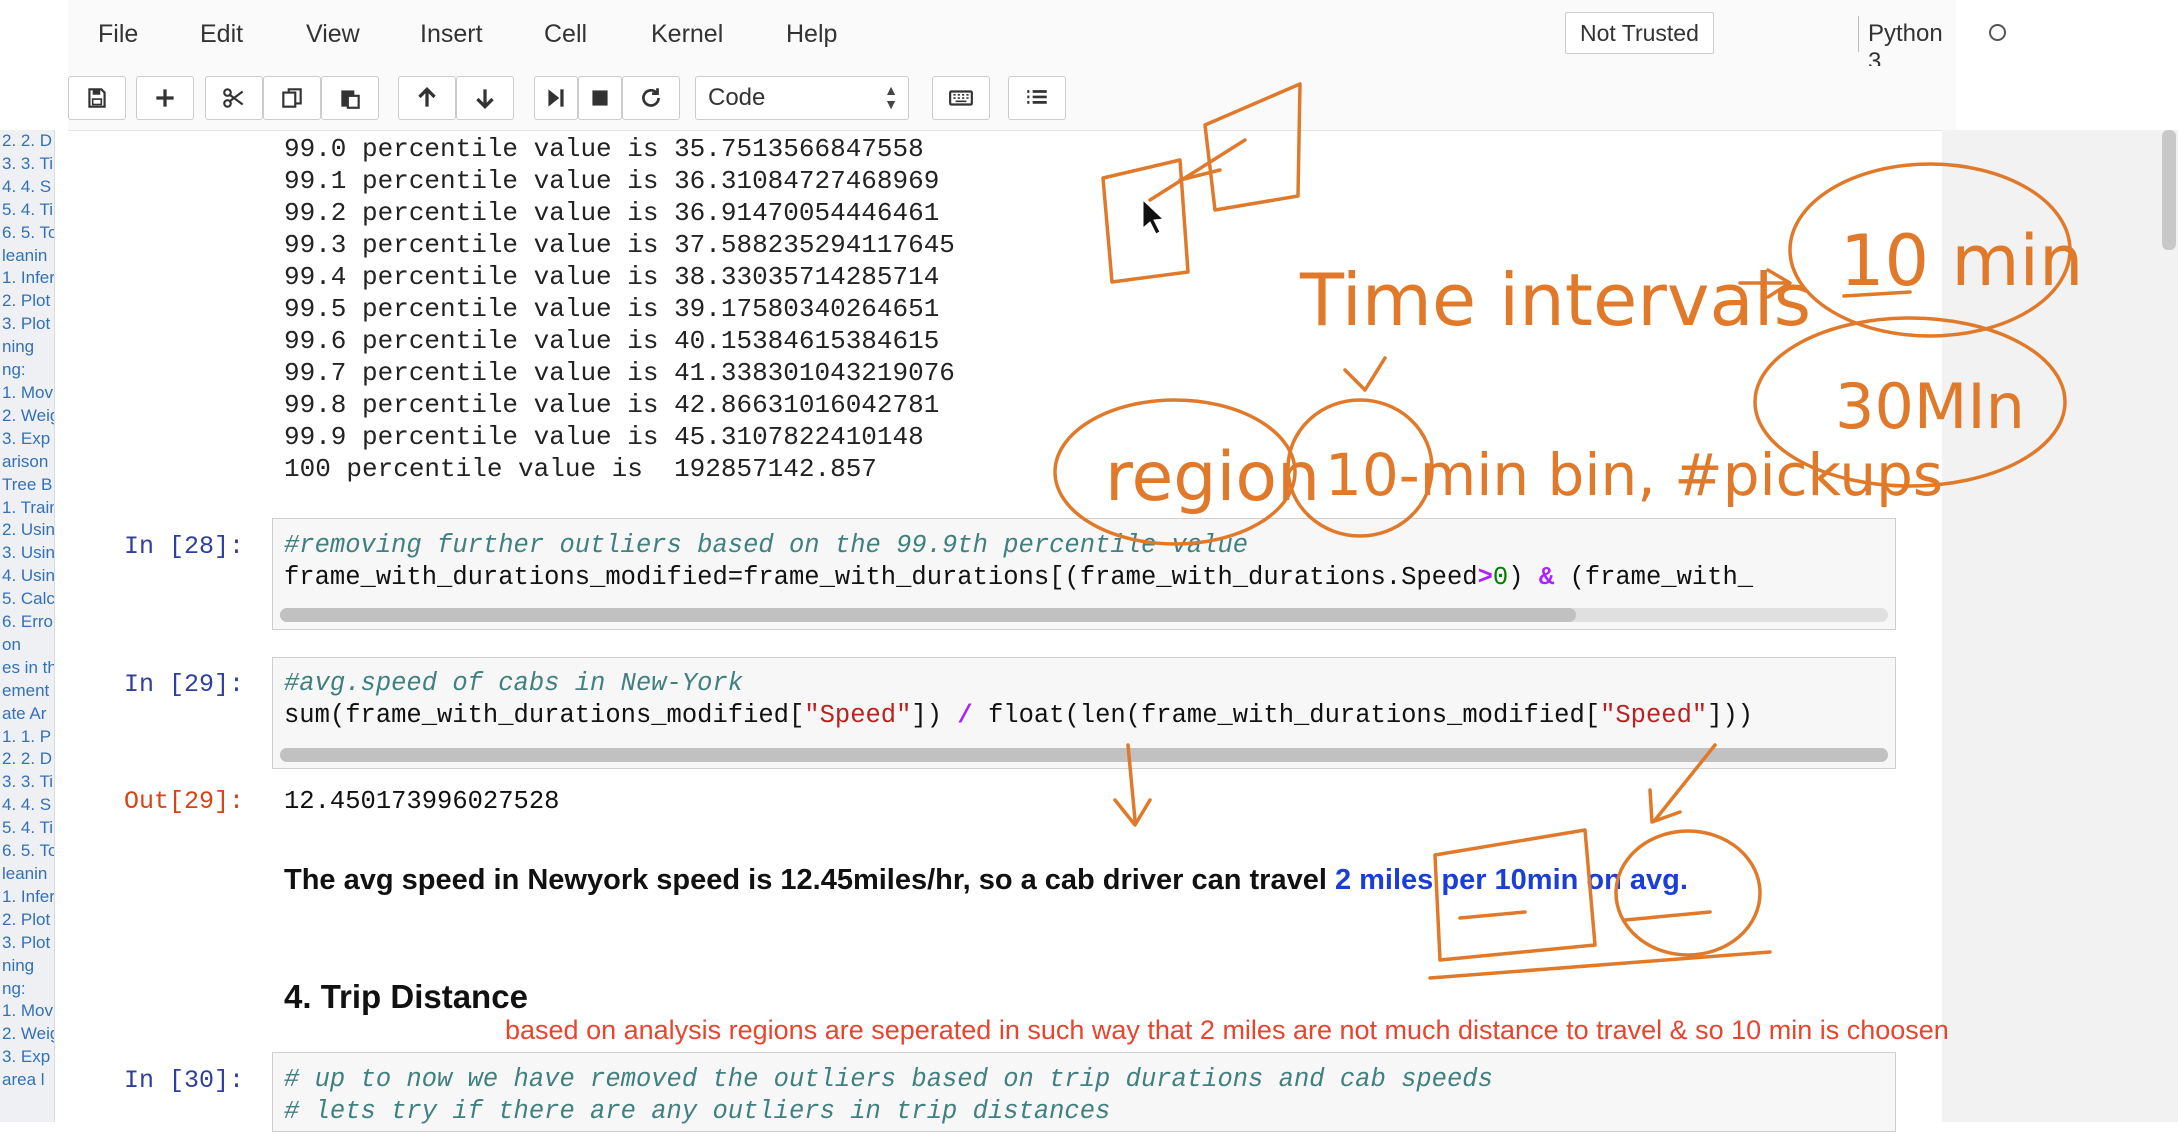 This screenshot has width=2178, height=1132. I want to click on underline-2-miles, so click(1492, 915).